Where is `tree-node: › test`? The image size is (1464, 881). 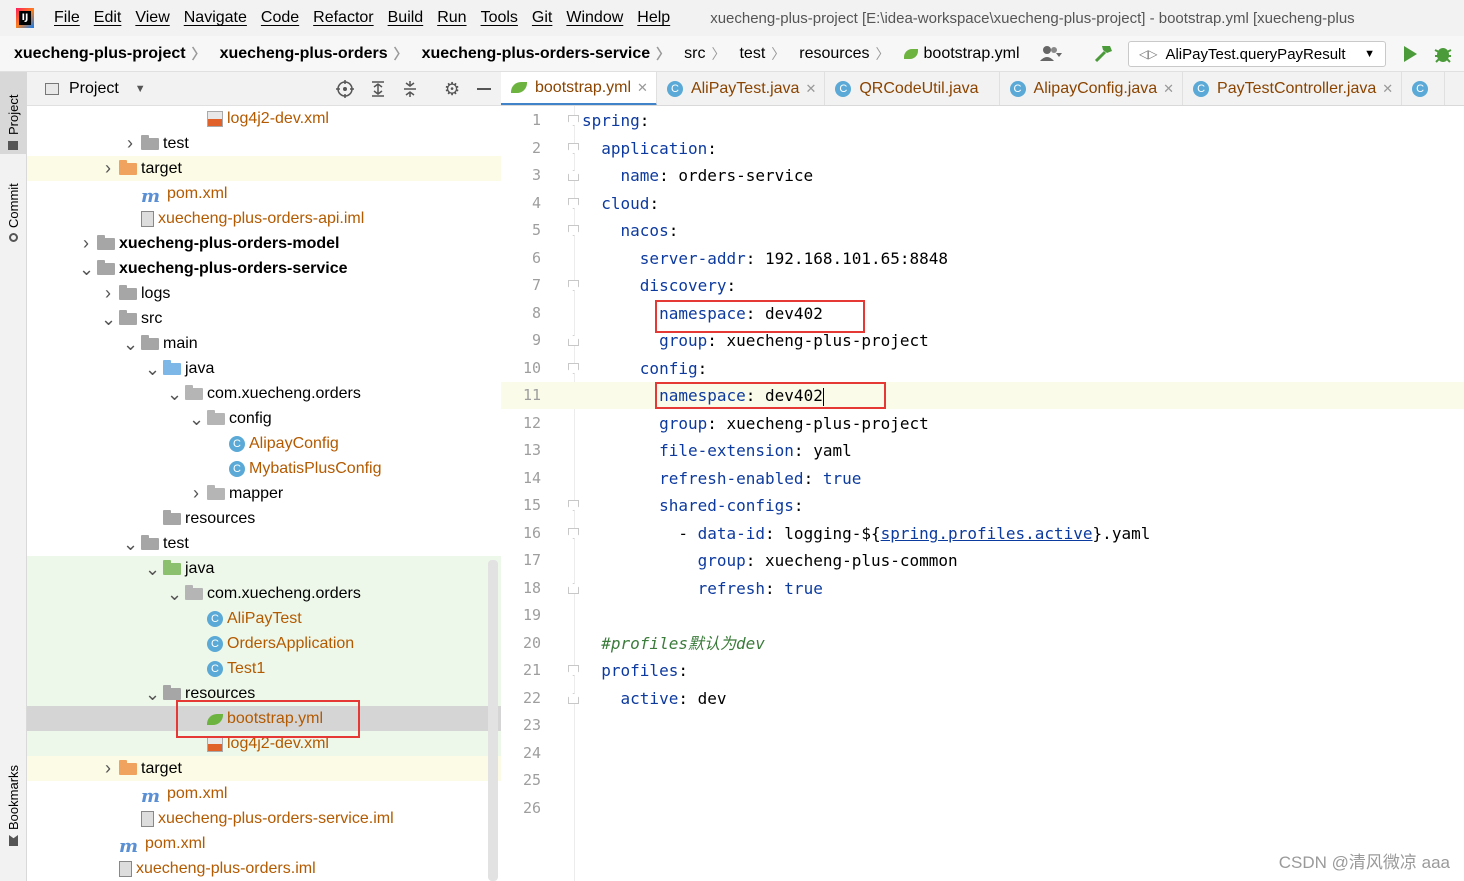
tree-node: › test is located at coordinates (264, 143).